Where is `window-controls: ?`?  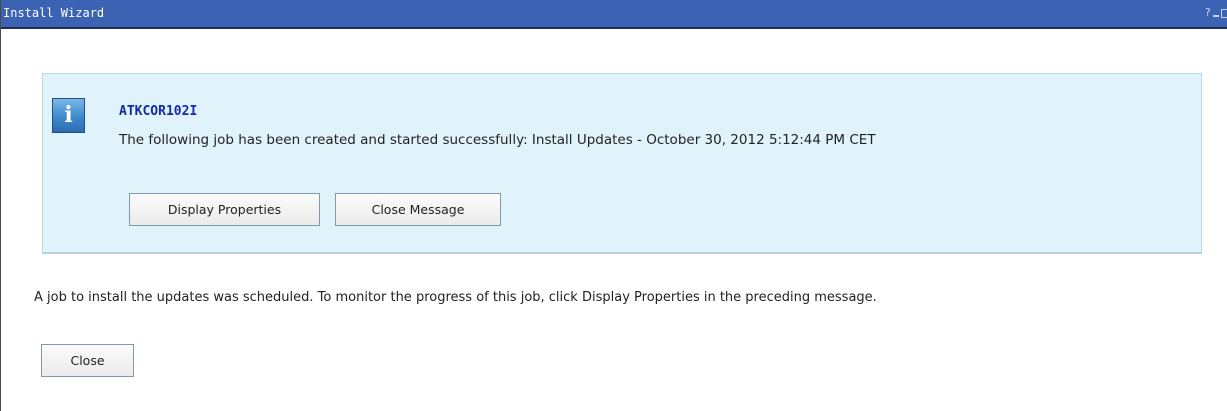 window-controls: ? is located at coordinates (1215, 13).